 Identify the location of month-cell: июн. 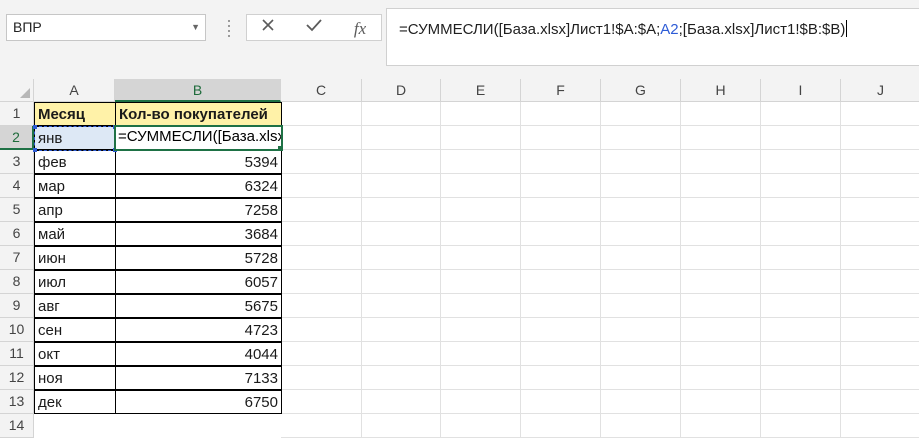
(75, 258).